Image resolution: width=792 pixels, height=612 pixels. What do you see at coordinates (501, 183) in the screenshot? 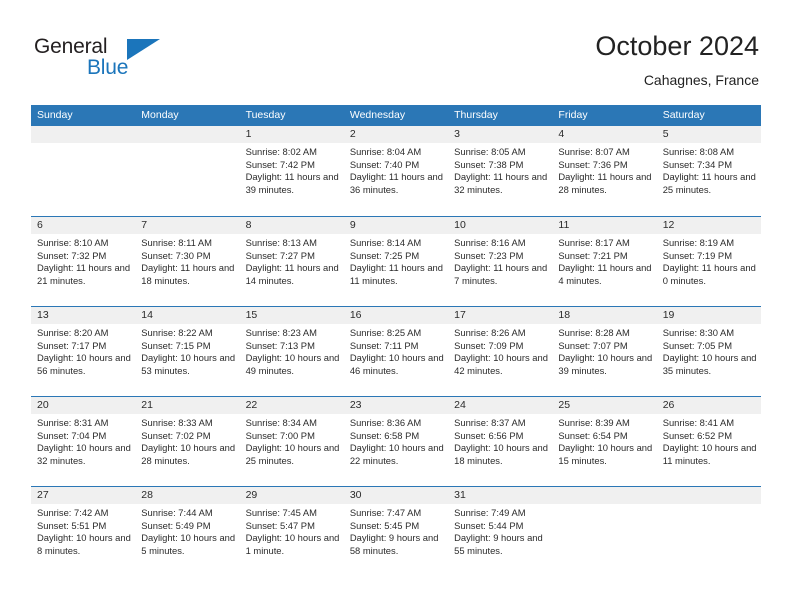
I see `daylight-text: Daylight: 11 hours and 32 minutes.` at bounding box center [501, 183].